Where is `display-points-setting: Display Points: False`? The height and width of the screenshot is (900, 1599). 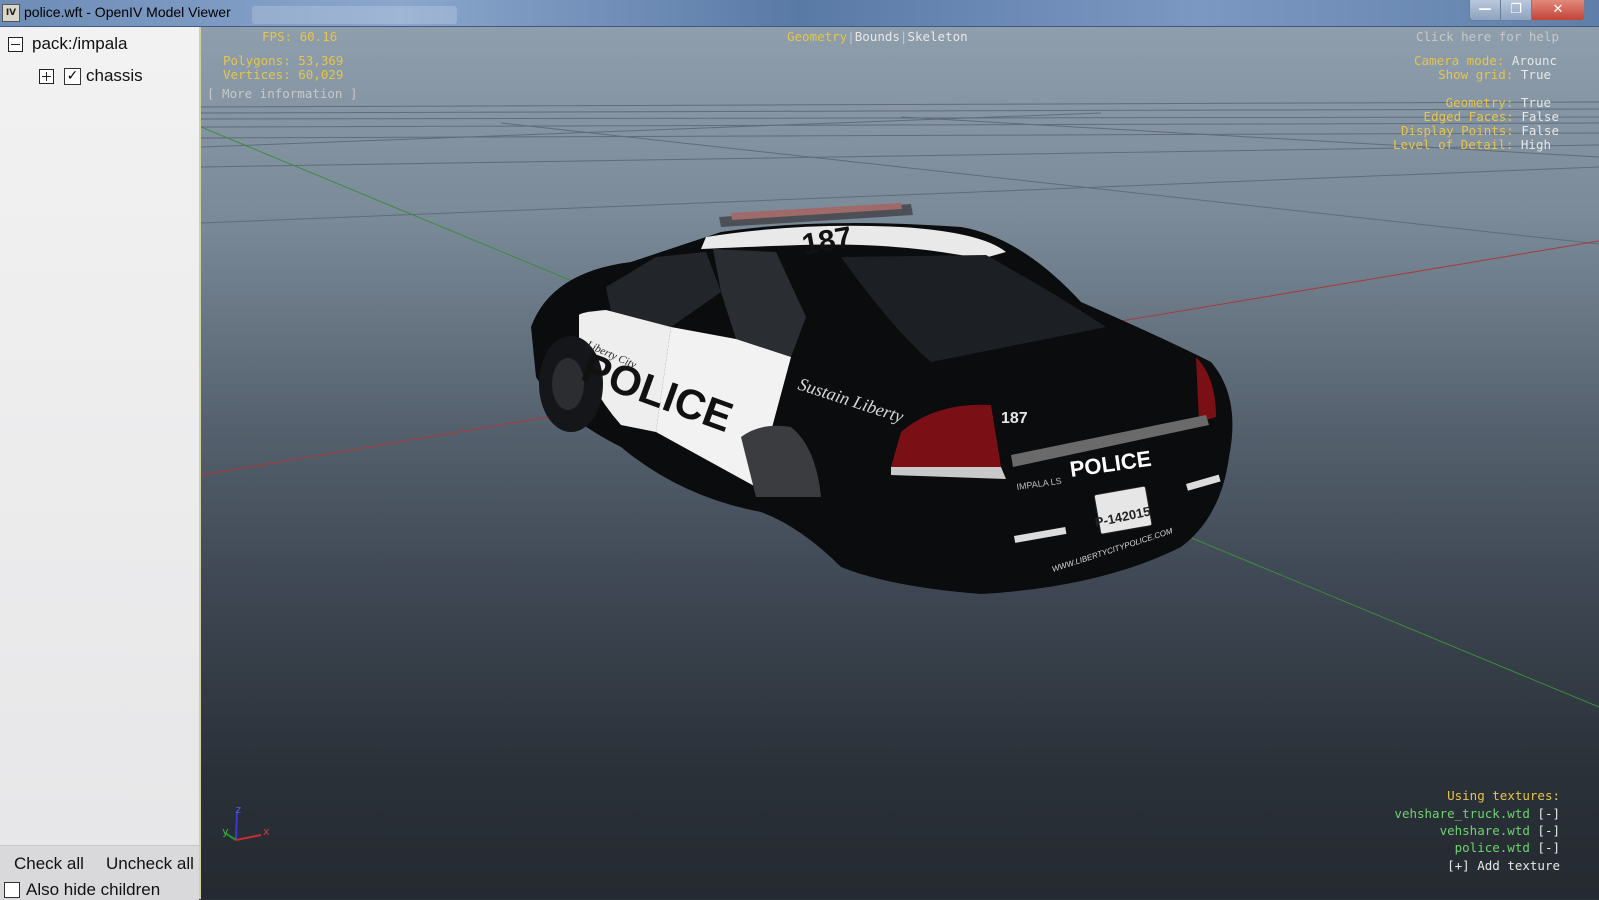 display-points-setting: Display Points: False is located at coordinates (1480, 131).